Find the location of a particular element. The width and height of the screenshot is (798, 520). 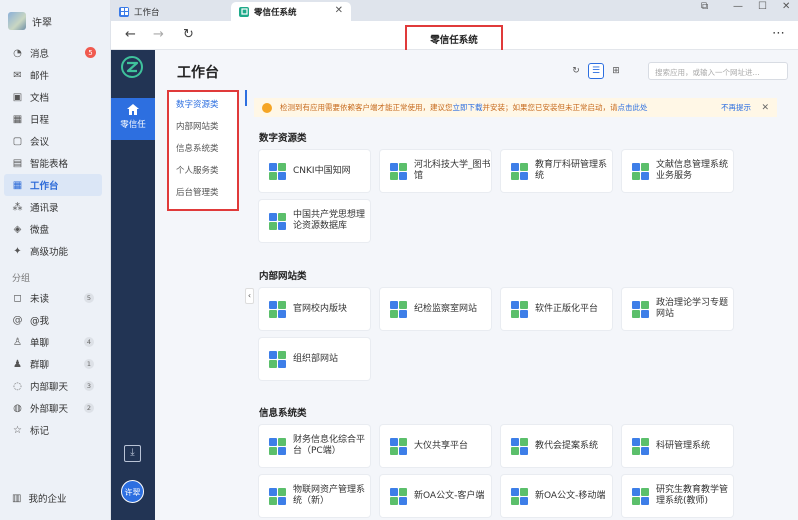

tab-zero-trust: 零信任系统 ✕ is located at coordinates (291, 11).